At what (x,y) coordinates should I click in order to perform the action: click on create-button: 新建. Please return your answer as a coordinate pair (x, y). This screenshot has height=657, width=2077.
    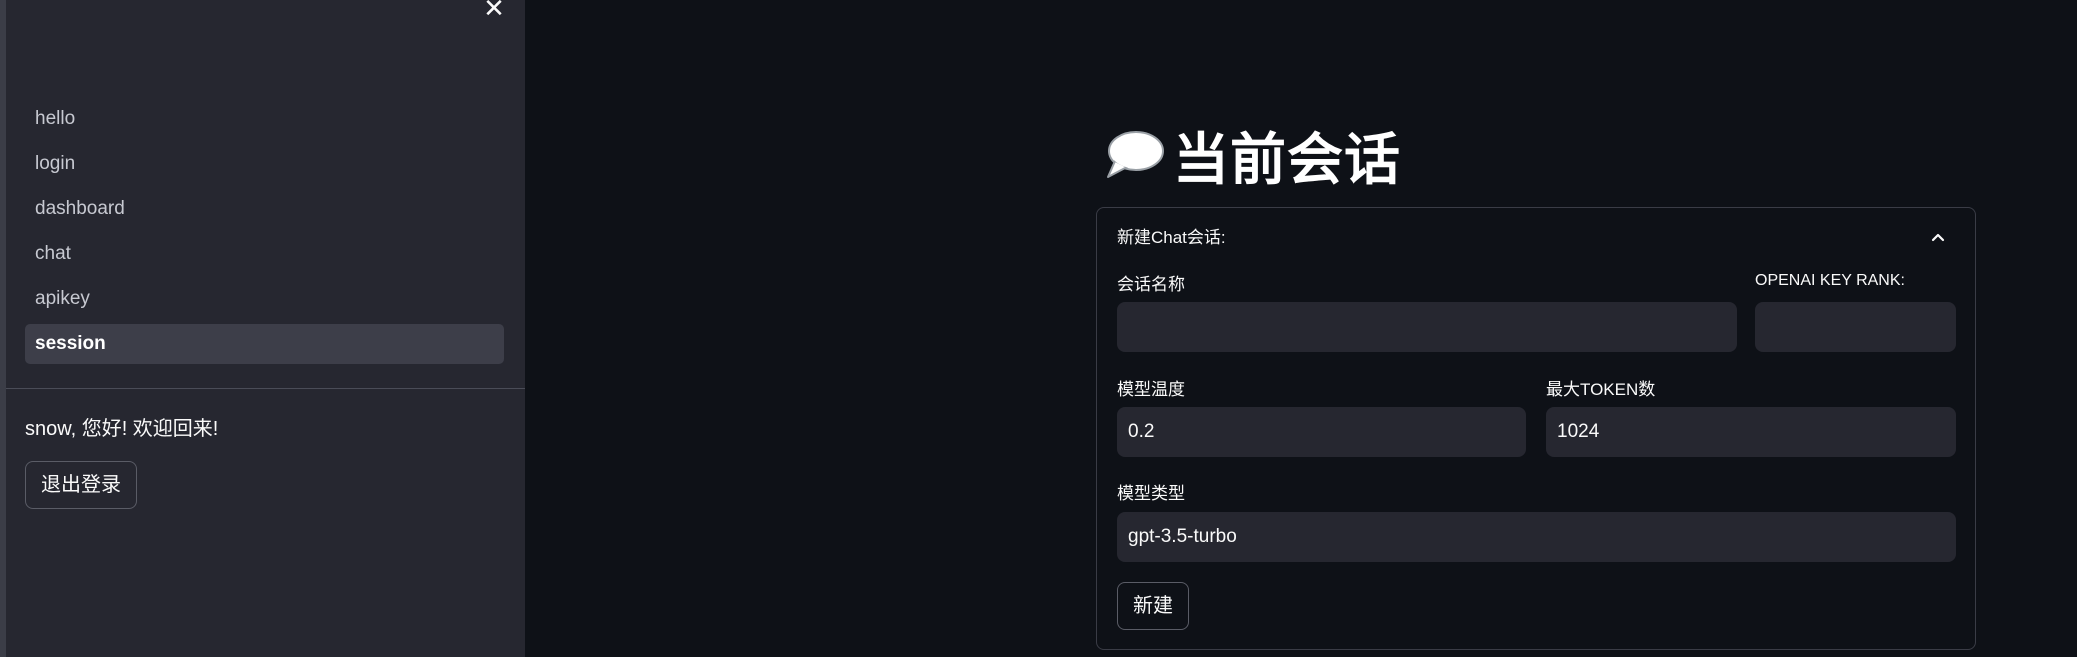
    Looking at the image, I should click on (1153, 606).